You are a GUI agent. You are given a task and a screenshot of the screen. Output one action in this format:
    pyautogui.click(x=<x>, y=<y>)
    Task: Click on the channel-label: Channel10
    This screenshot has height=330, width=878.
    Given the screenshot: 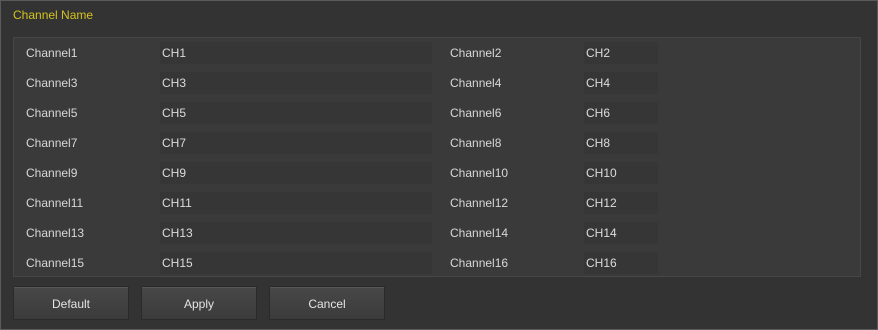 What is the action you would take?
    pyautogui.click(x=479, y=173)
    